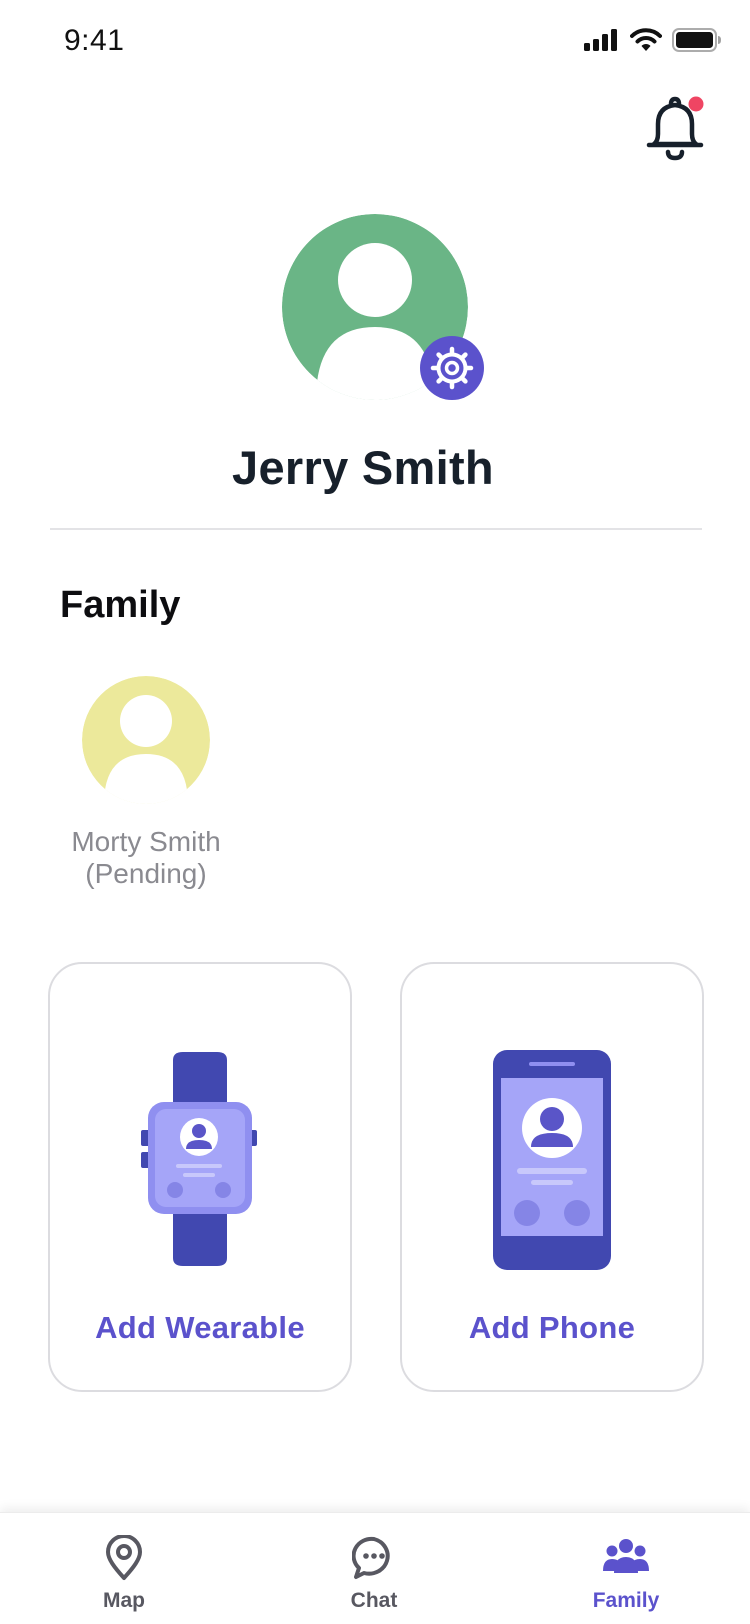  I want to click on gear-icon, so click(452, 368).